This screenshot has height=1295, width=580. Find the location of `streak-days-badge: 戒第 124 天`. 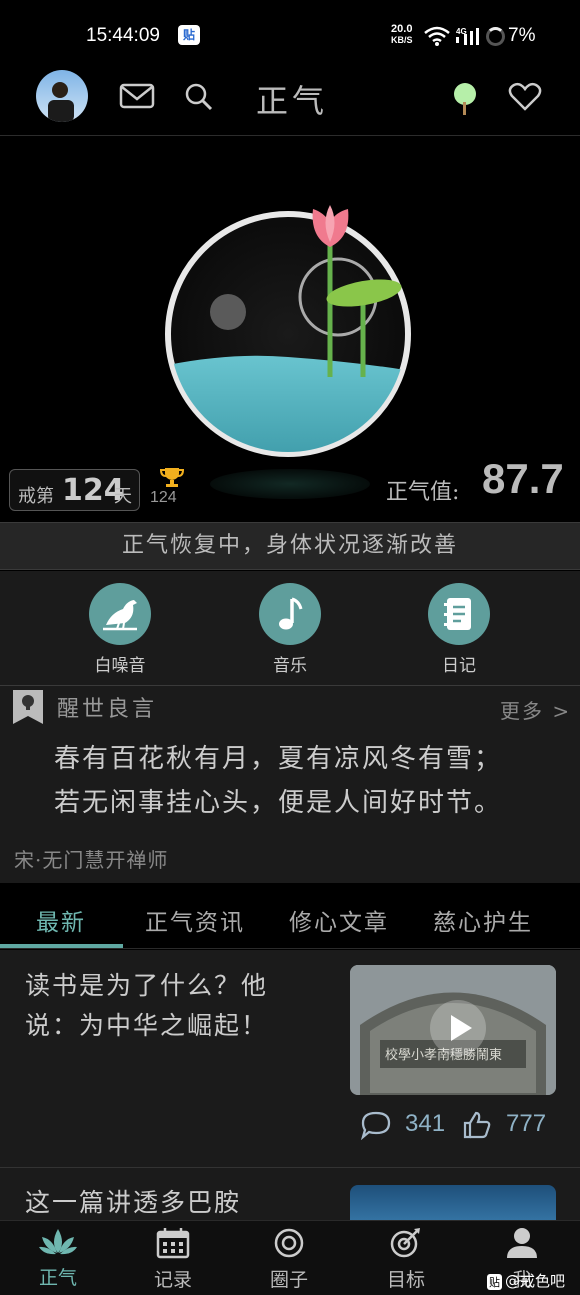

streak-days-badge: 戒第 124 天 is located at coordinates (74, 490).